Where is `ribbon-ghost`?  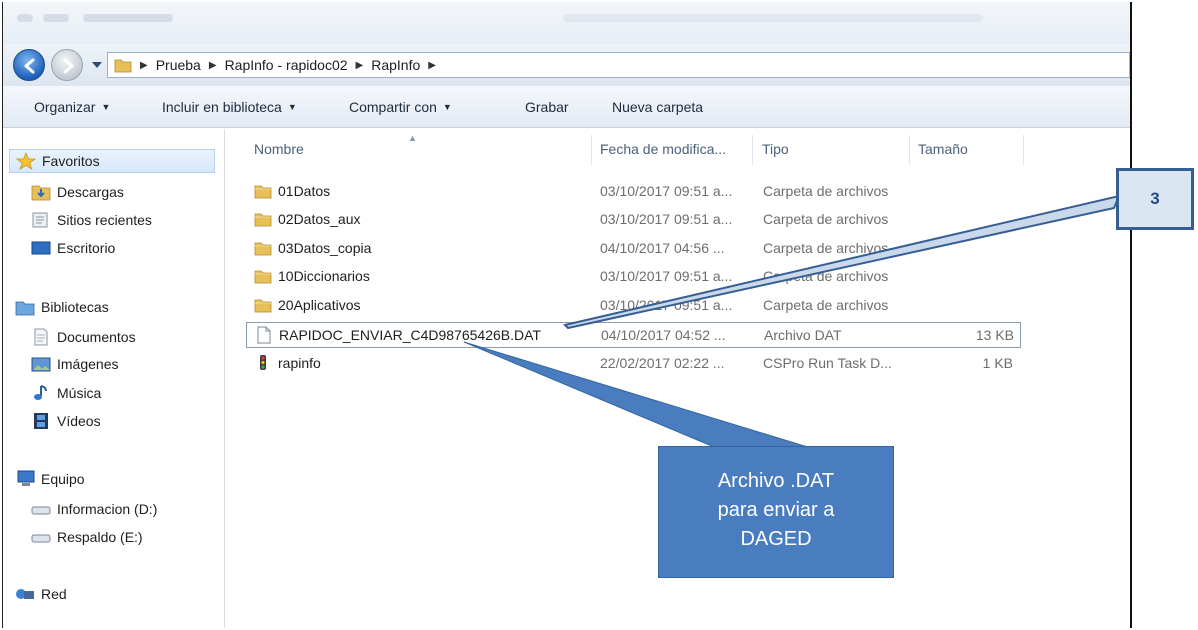
ribbon-ghost is located at coordinates (773, 18).